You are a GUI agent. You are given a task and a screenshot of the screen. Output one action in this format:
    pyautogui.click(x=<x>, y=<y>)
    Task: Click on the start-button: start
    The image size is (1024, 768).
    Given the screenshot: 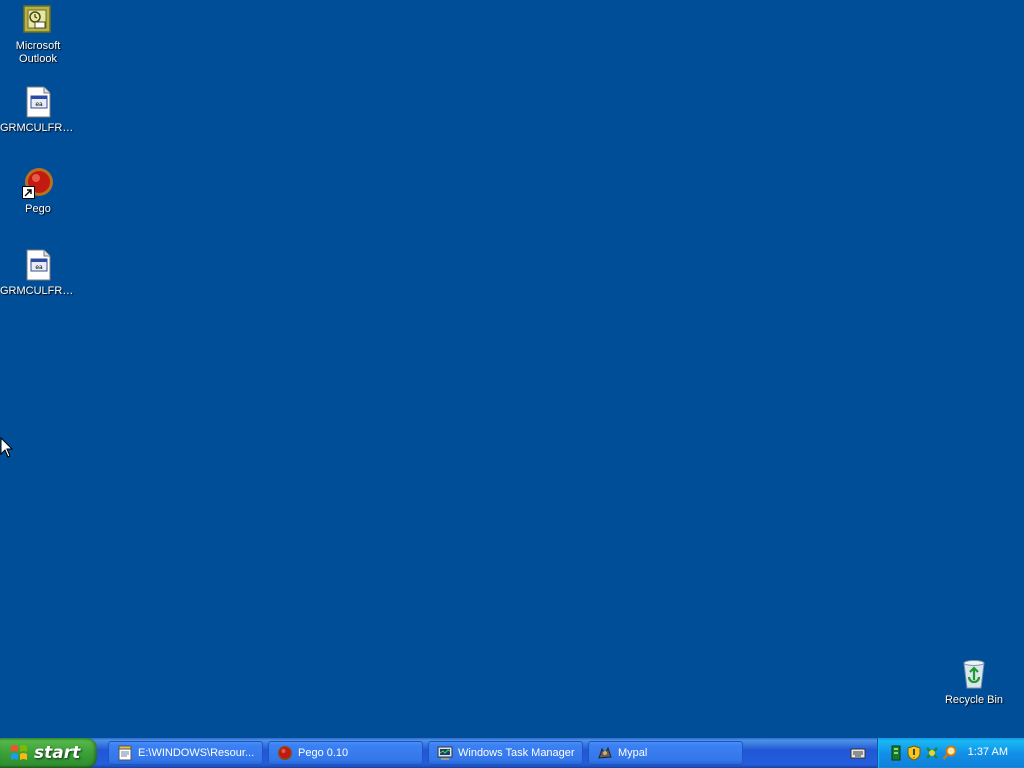 What is the action you would take?
    pyautogui.click(x=48, y=753)
    